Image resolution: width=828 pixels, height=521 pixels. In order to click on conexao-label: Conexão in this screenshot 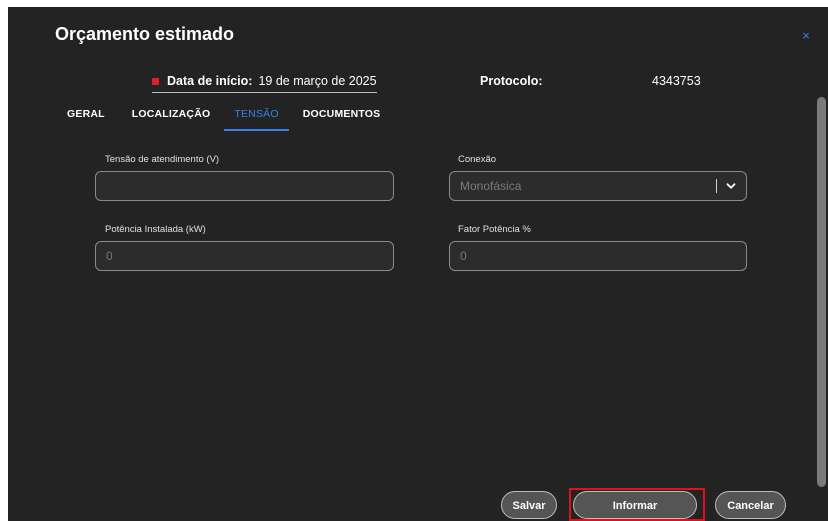, I will do `click(477, 159)`.